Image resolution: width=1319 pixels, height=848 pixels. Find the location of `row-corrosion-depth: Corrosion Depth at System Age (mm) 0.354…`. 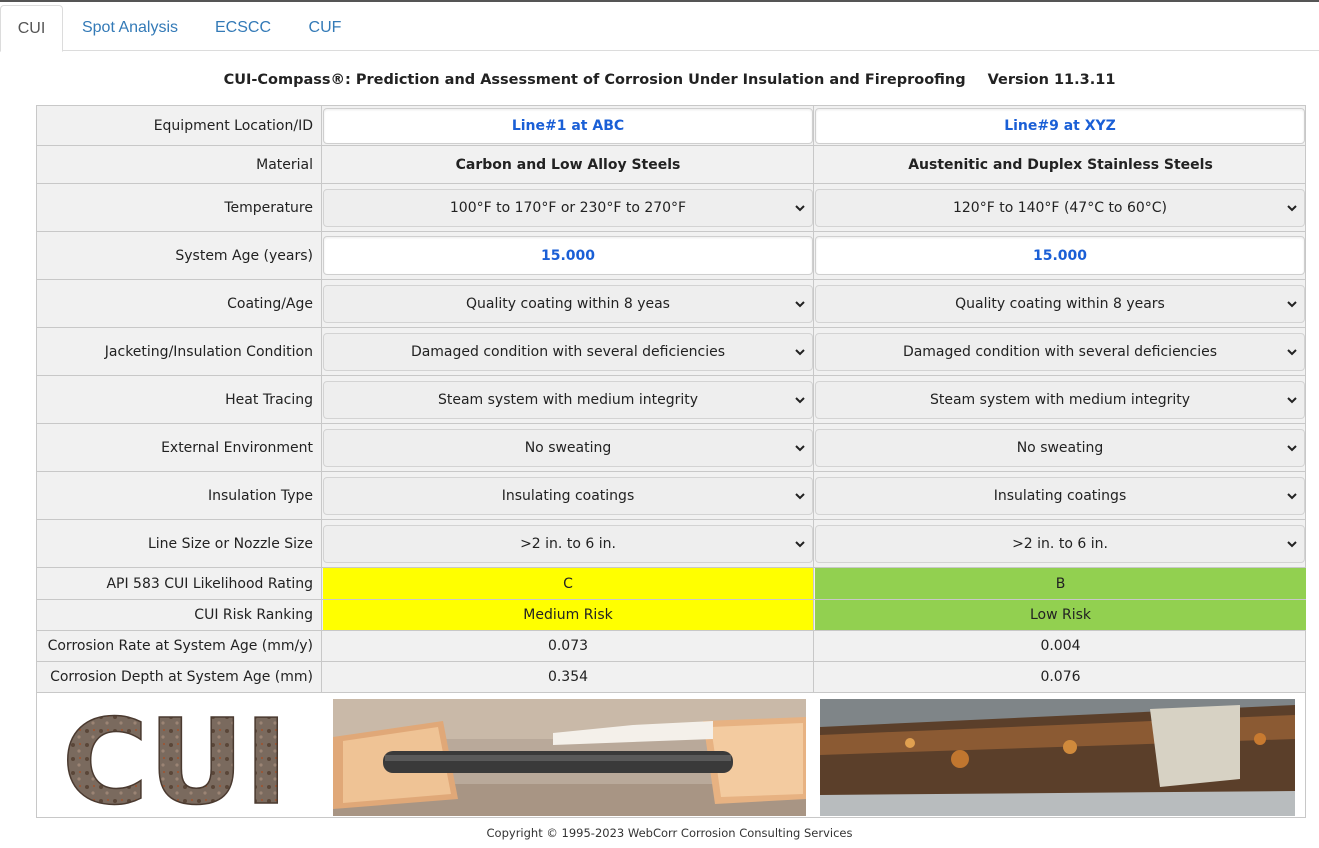

row-corrosion-depth: Corrosion Depth at System Age (mm) 0.354… is located at coordinates (671, 677).